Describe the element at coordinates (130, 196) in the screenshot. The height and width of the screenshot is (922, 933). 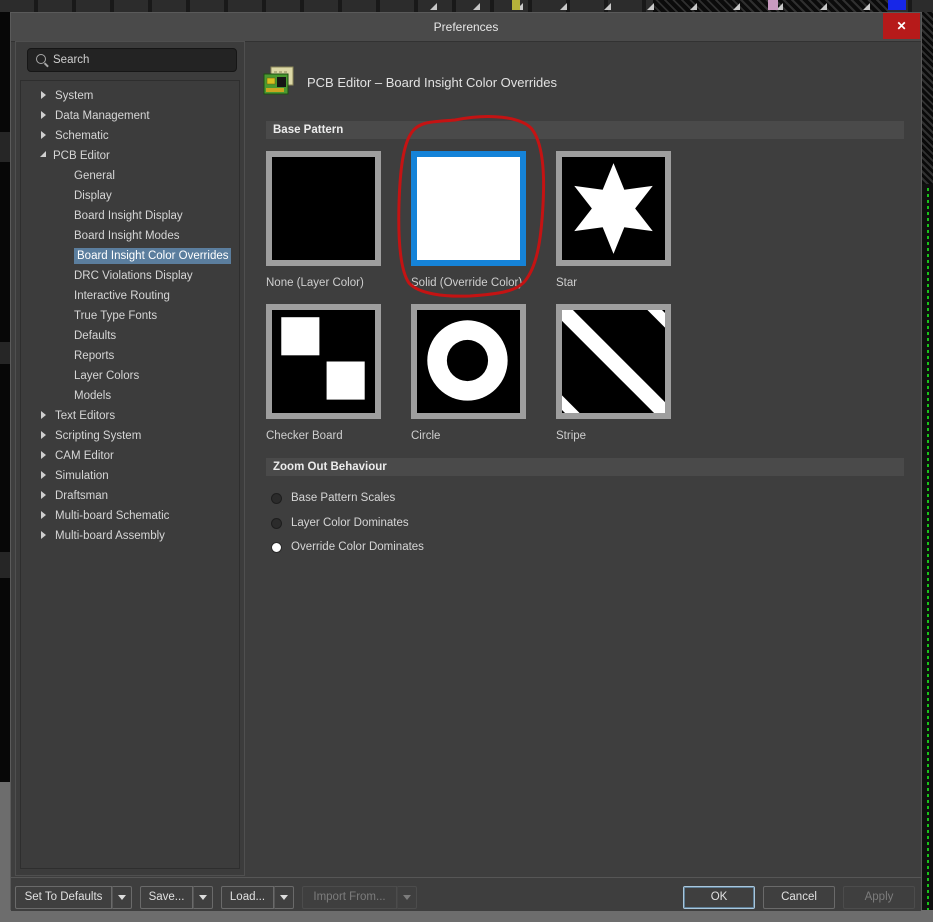
I see `sidebar-item-display: Display` at that location.